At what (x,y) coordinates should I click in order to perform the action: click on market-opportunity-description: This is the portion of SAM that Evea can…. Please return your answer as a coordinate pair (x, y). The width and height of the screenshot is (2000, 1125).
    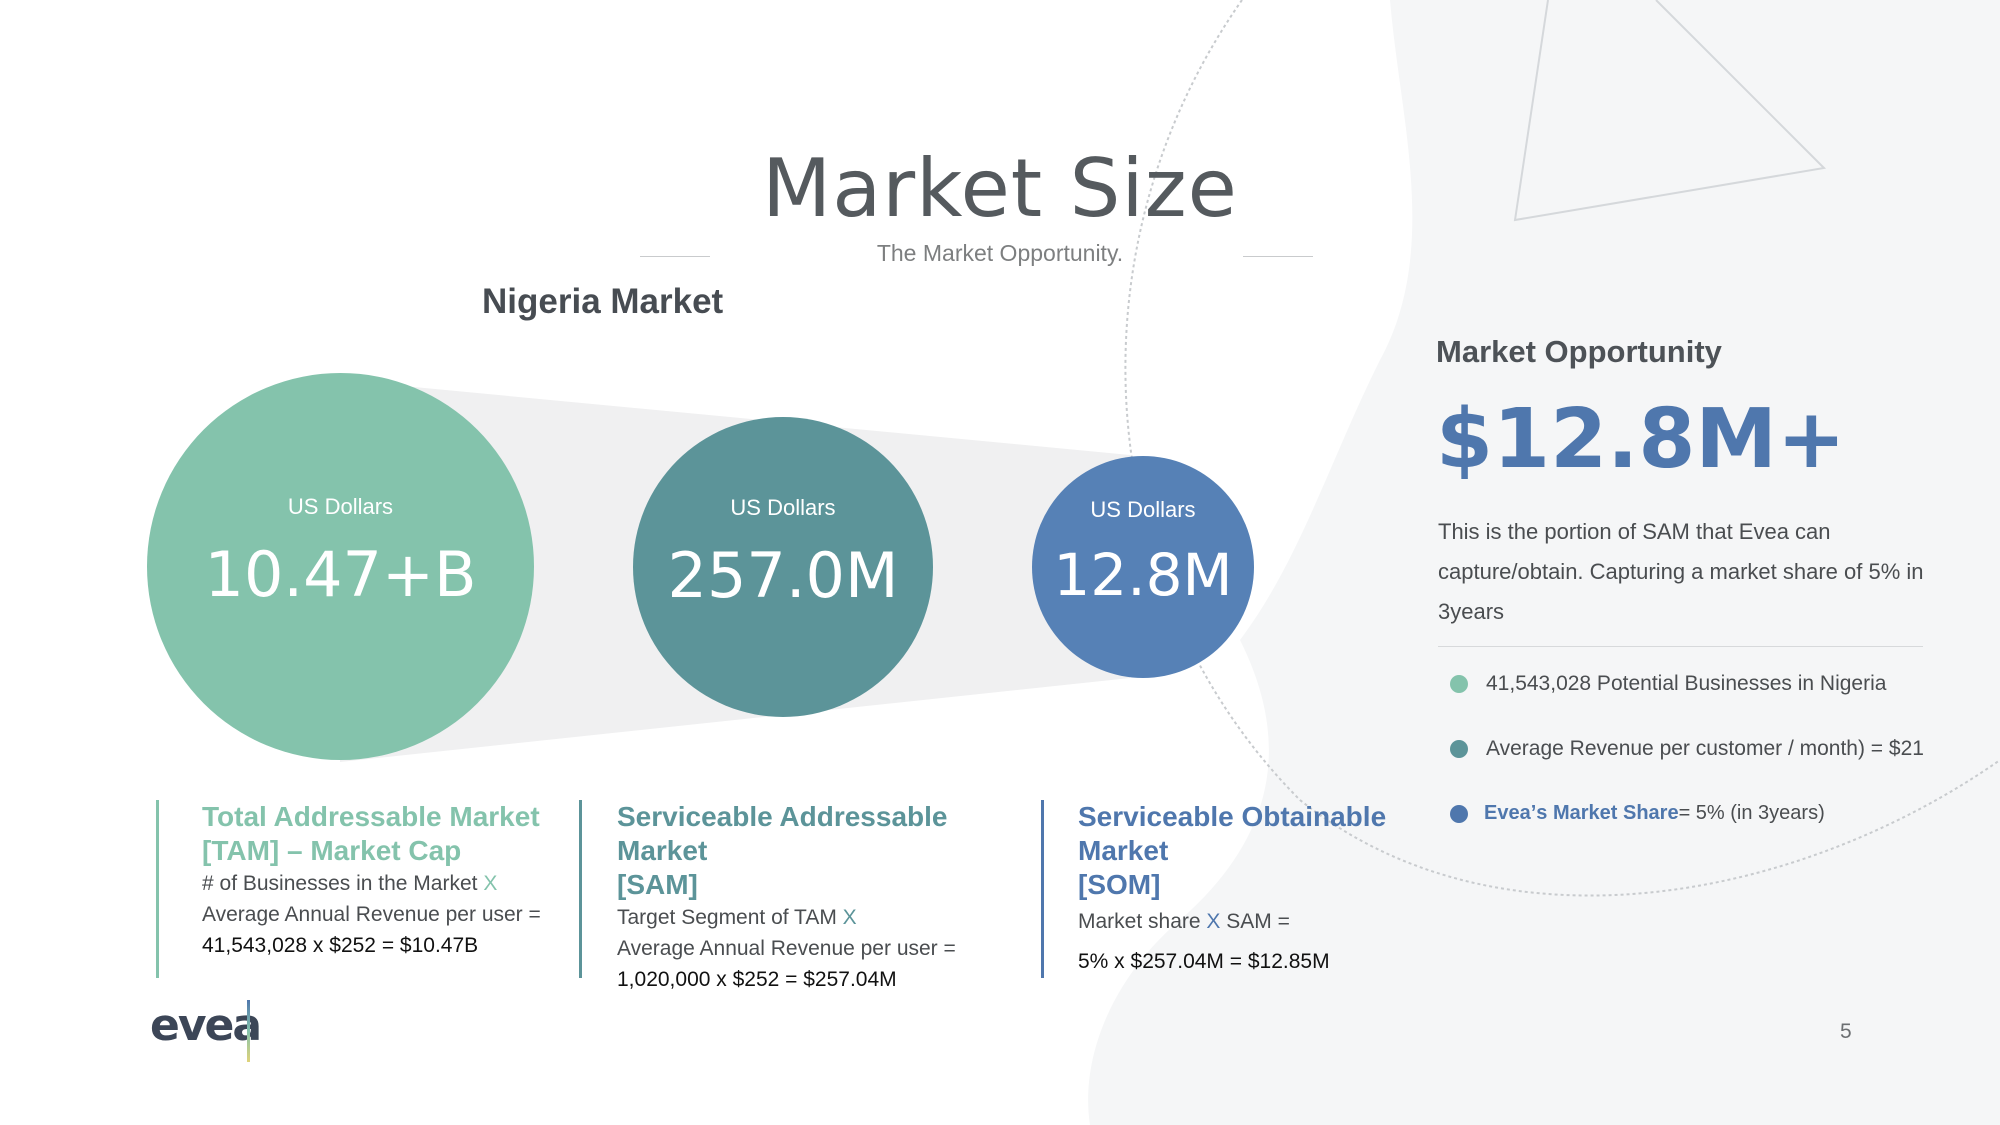
    Looking at the image, I should click on (1681, 571).